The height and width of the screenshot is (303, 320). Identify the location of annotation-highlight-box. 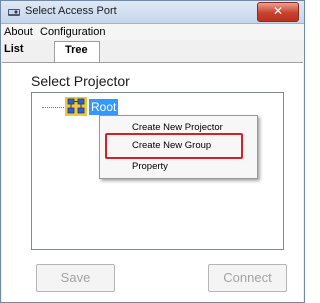
(174, 146).